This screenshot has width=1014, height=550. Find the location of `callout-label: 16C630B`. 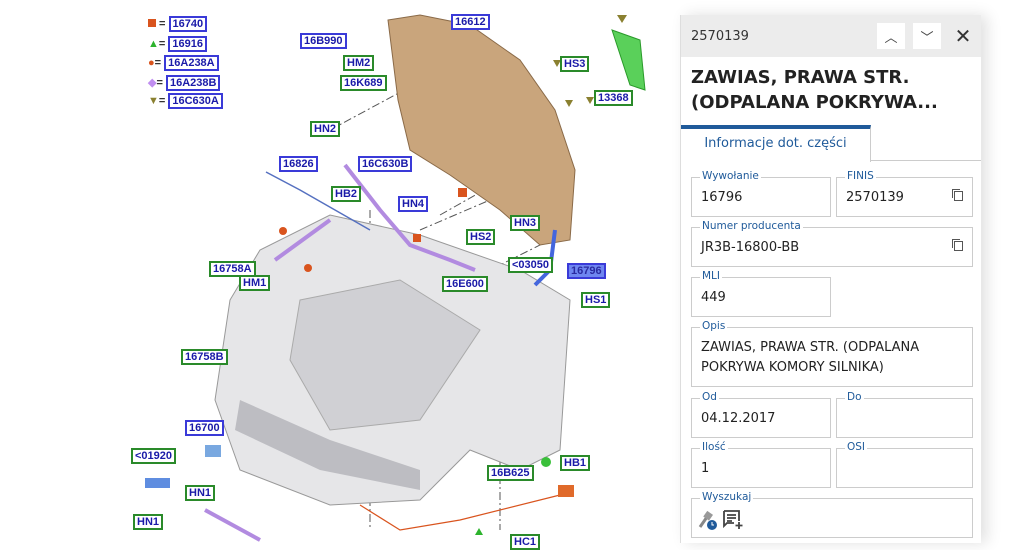

callout-label: 16C630B is located at coordinates (385, 164).